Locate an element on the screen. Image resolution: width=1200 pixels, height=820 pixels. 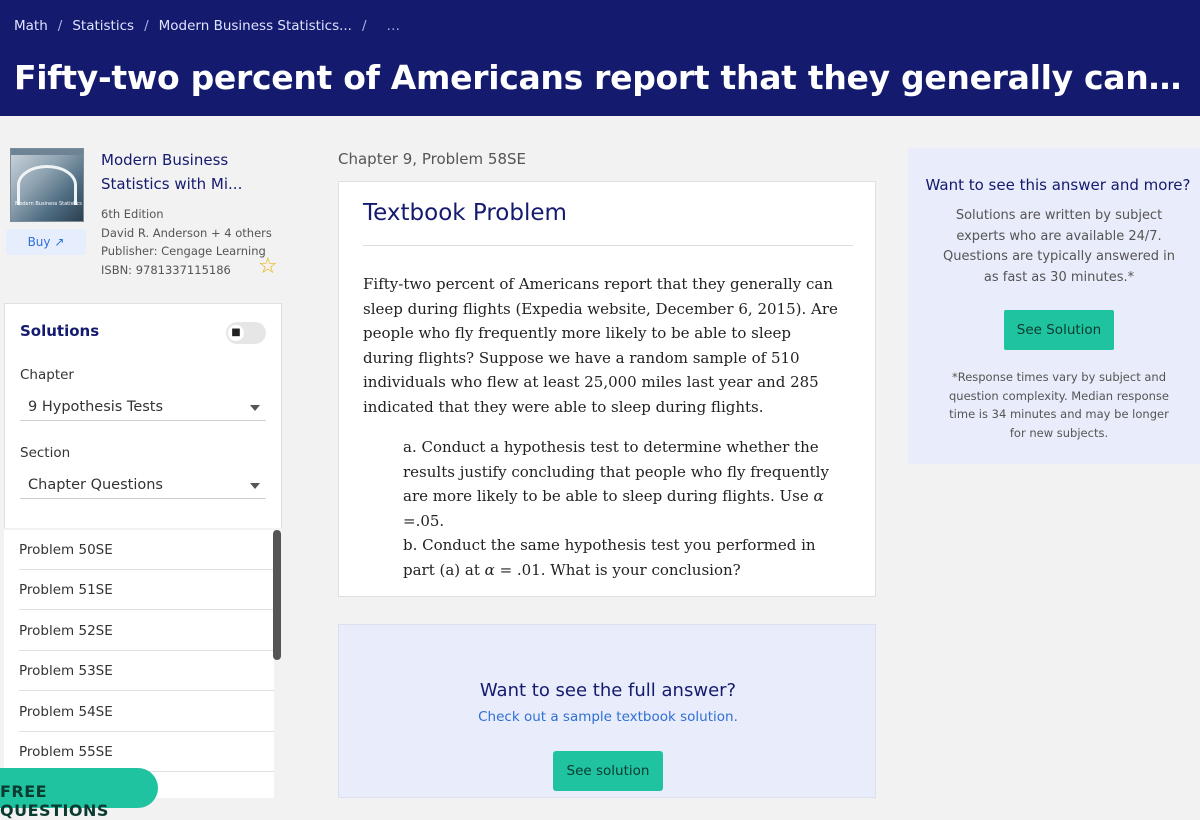
book-authors: David R. Anderson + 4 others is located at coordinates (186, 232).